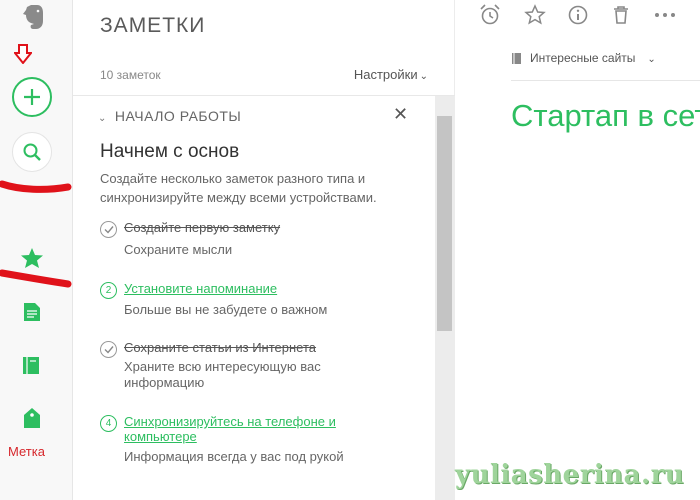 Image resolution: width=700 pixels, height=500 pixels. What do you see at coordinates (385, 74) in the screenshot?
I see `settings-label: Настройки` at bounding box center [385, 74].